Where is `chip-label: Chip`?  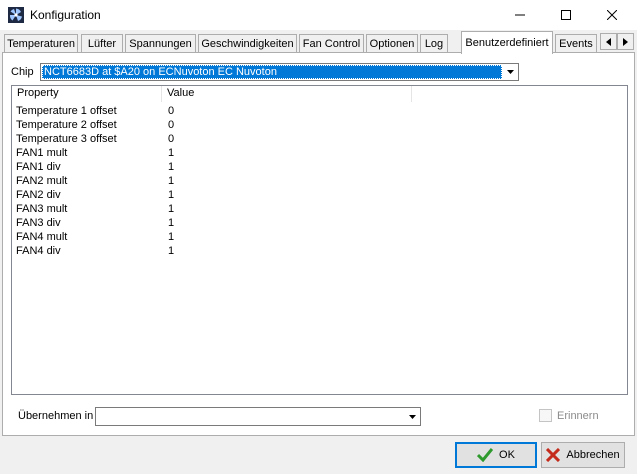
chip-label: Chip is located at coordinates (22, 72).